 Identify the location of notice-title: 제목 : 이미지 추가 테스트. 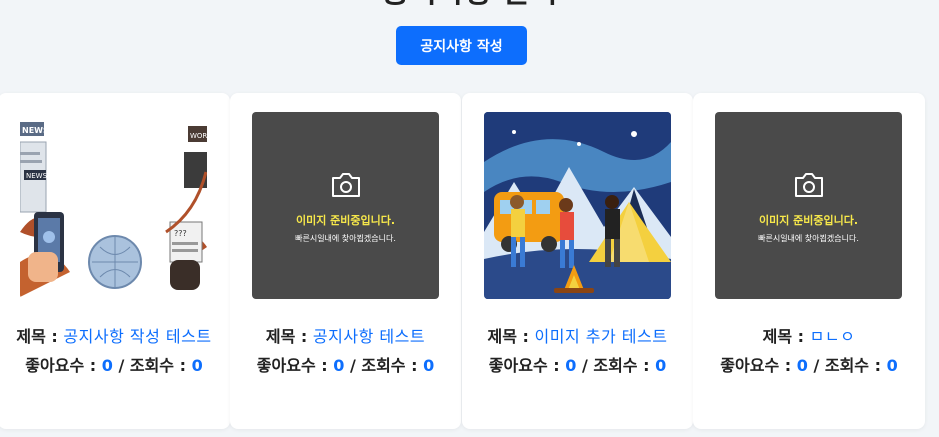
(577, 337).